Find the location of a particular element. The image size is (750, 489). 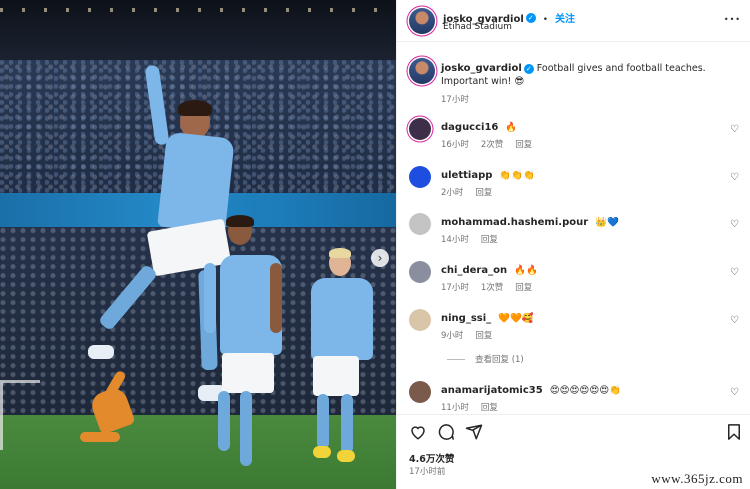

comment-content: ning_ssi_ 🧡🧡🥰 is located at coordinates (487, 318).